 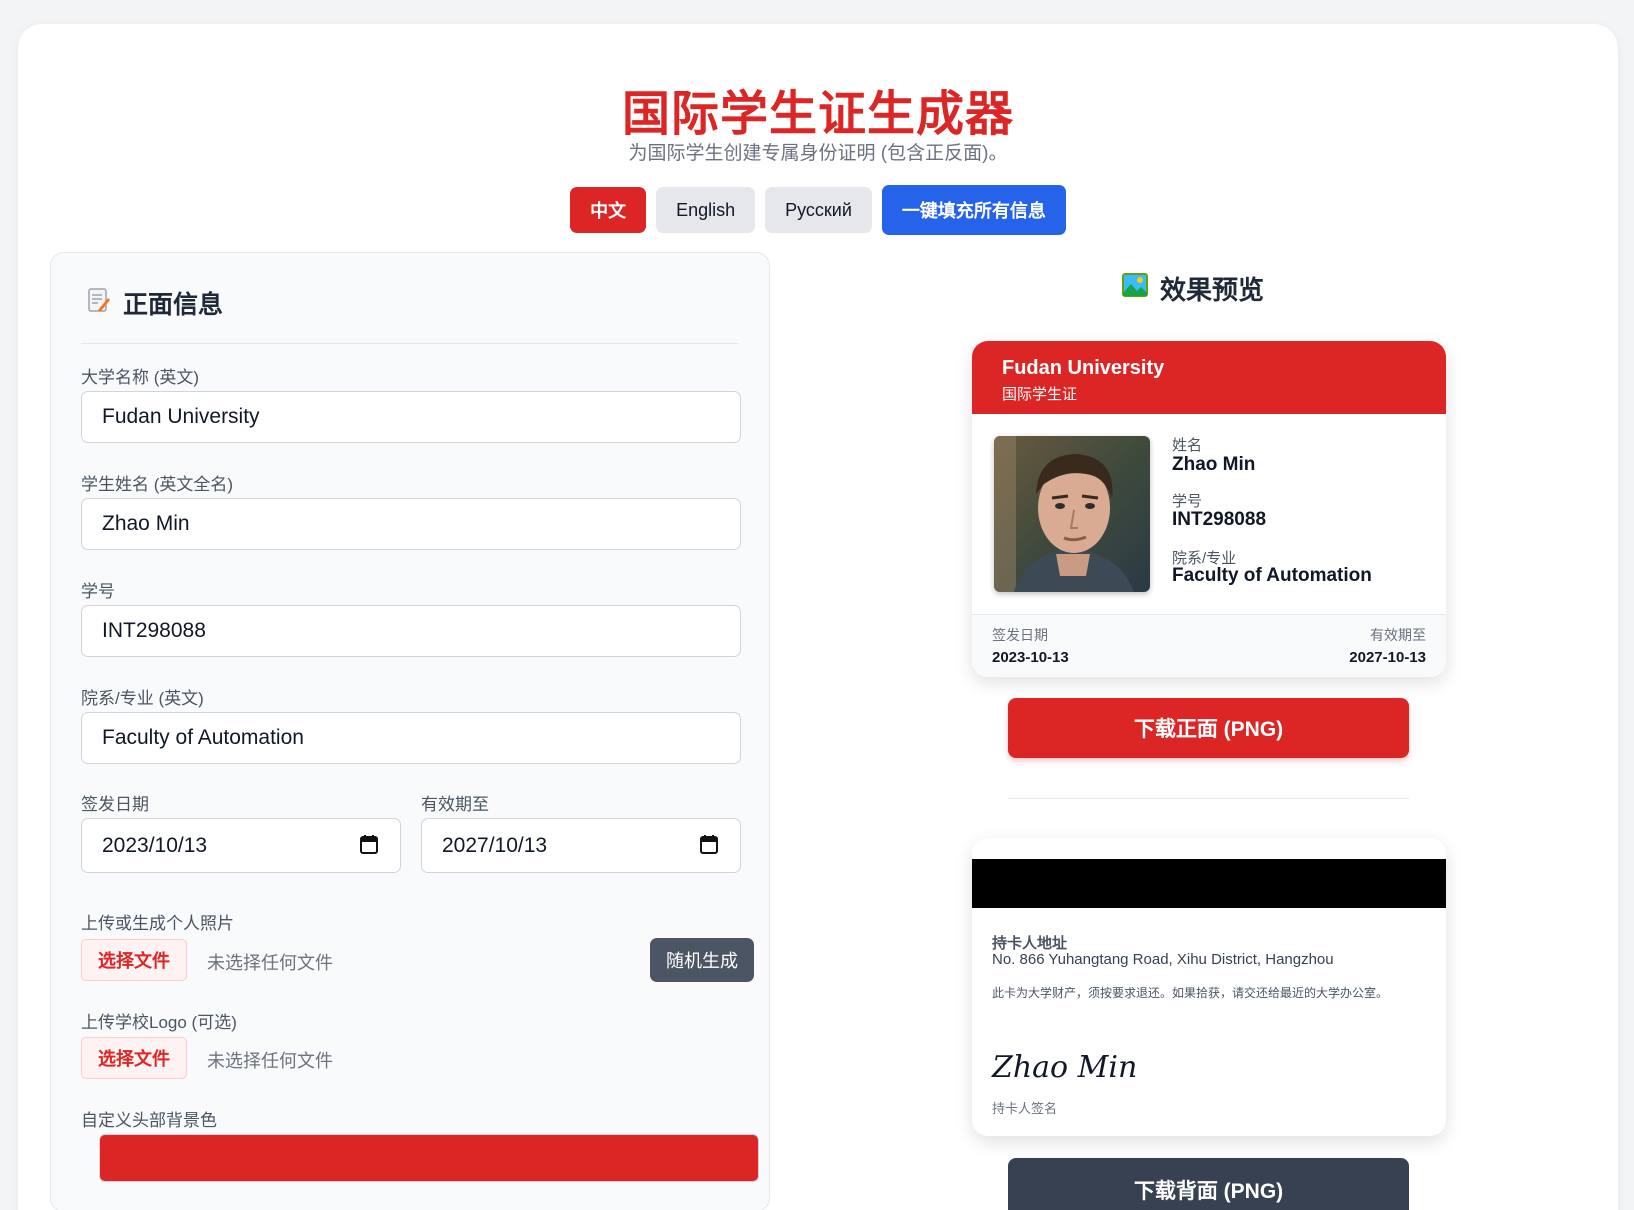 What do you see at coordinates (157, 484) in the screenshot?
I see `name-label: 学生姓名 (英文全名)` at bounding box center [157, 484].